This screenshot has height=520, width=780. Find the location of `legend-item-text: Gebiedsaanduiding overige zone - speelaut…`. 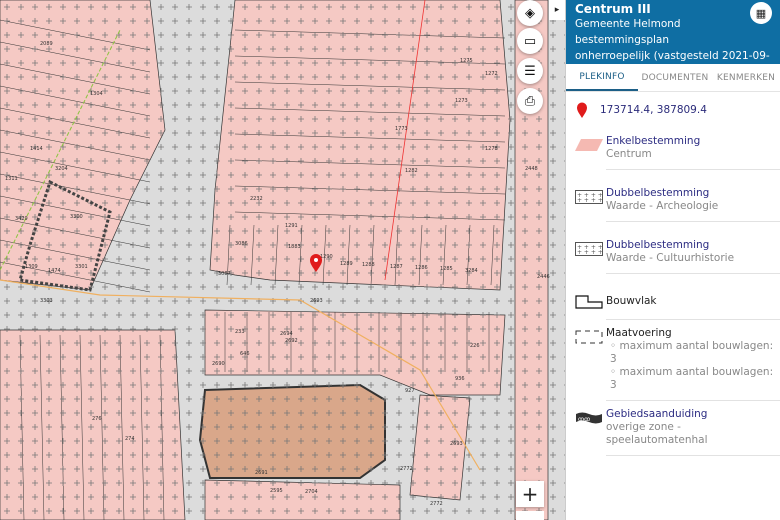

legend-item-text: Gebiedsaanduiding overige zone - speelaut… is located at coordinates (693, 428).